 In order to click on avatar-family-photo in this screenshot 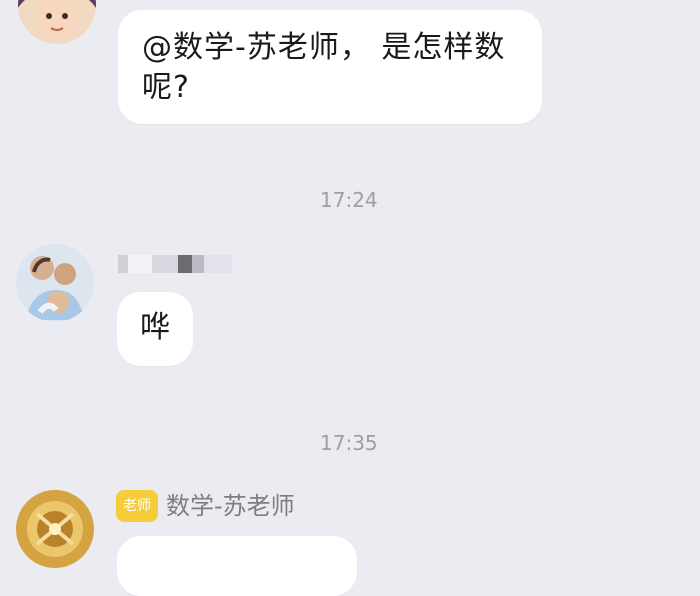, I will do `click(55, 283)`.